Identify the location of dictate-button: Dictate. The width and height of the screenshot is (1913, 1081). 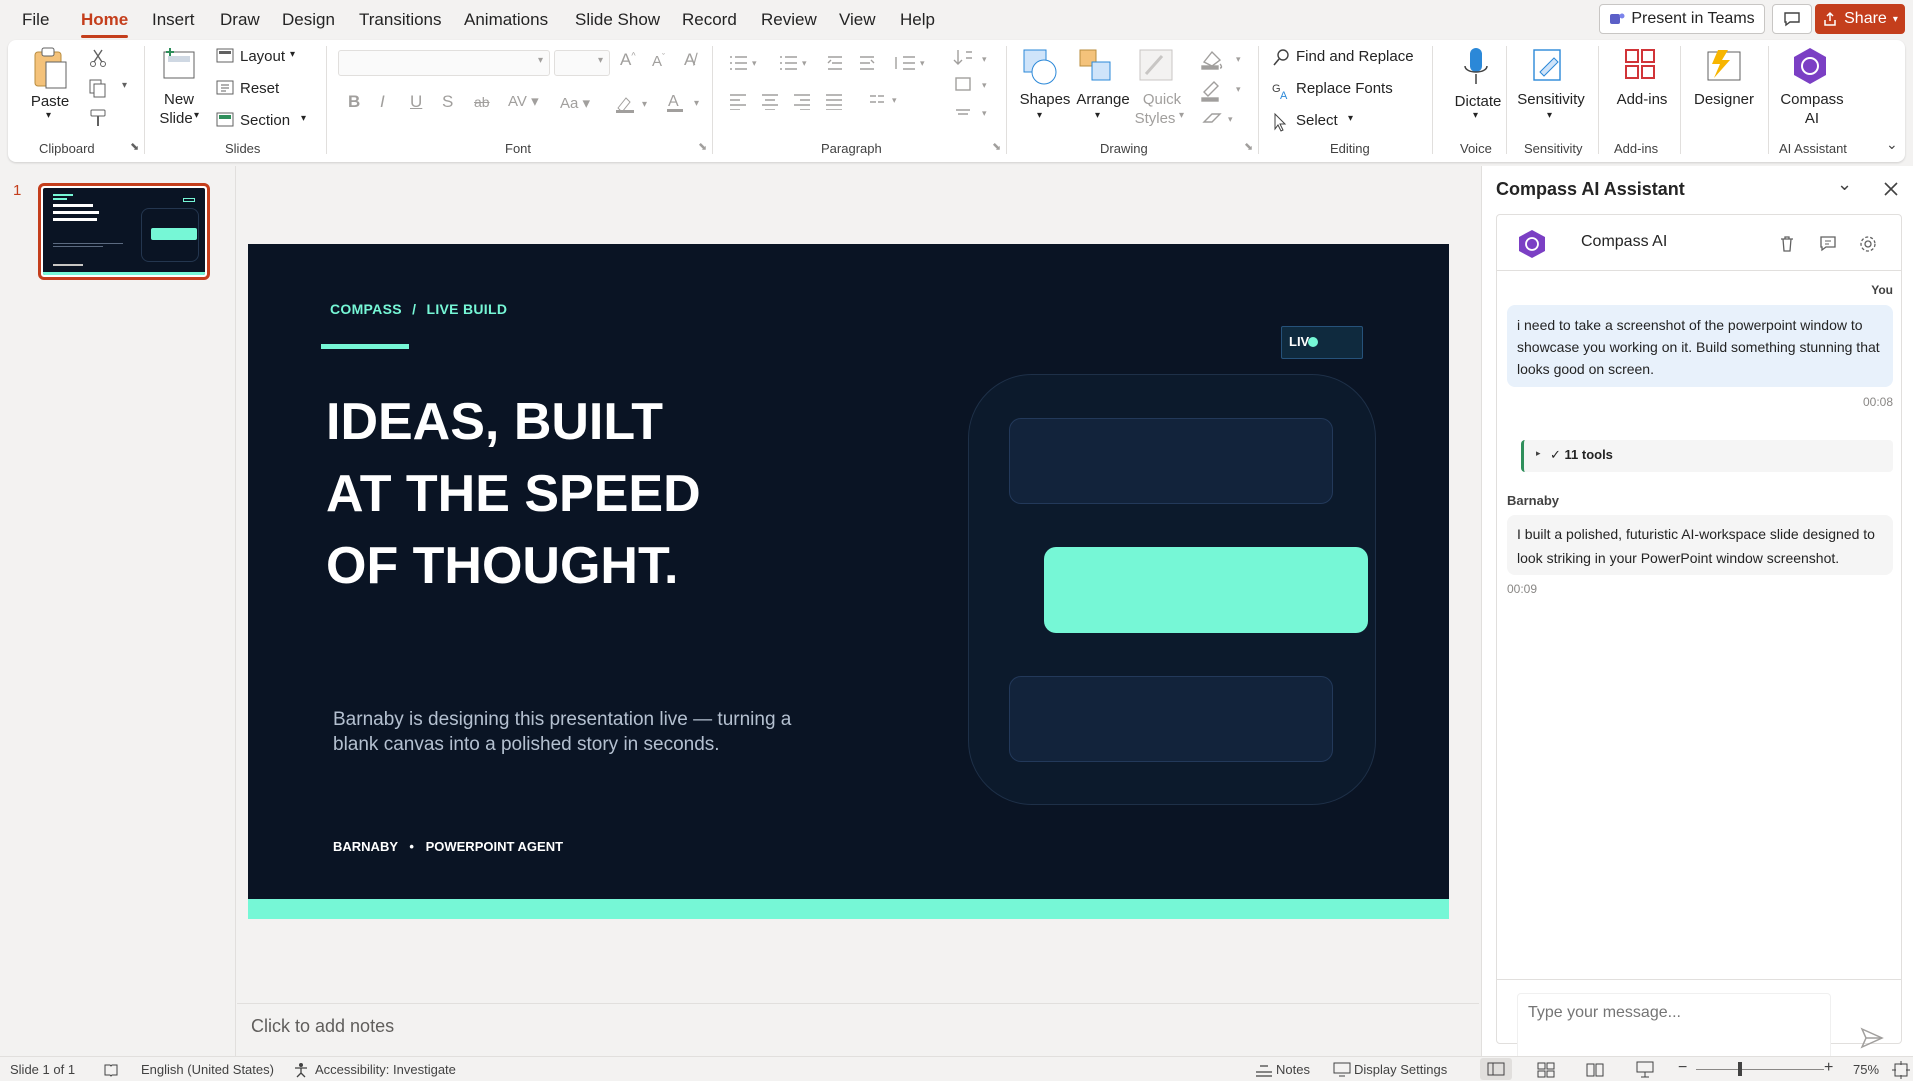
(1478, 101).